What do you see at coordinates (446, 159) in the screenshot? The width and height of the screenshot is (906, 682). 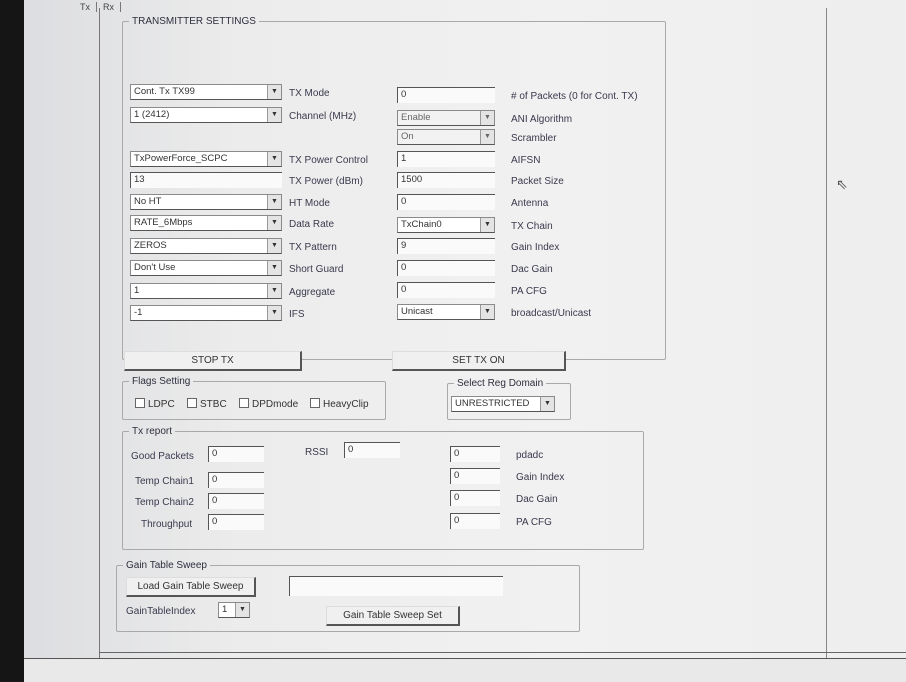 I see `tx-right-field-3: 1` at bounding box center [446, 159].